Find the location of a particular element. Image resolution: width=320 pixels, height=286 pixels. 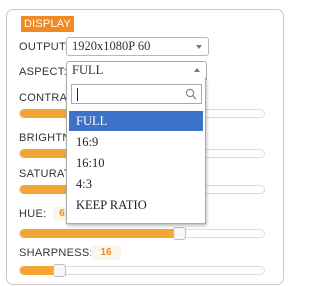

hue-slider-handle is located at coordinates (179, 233).